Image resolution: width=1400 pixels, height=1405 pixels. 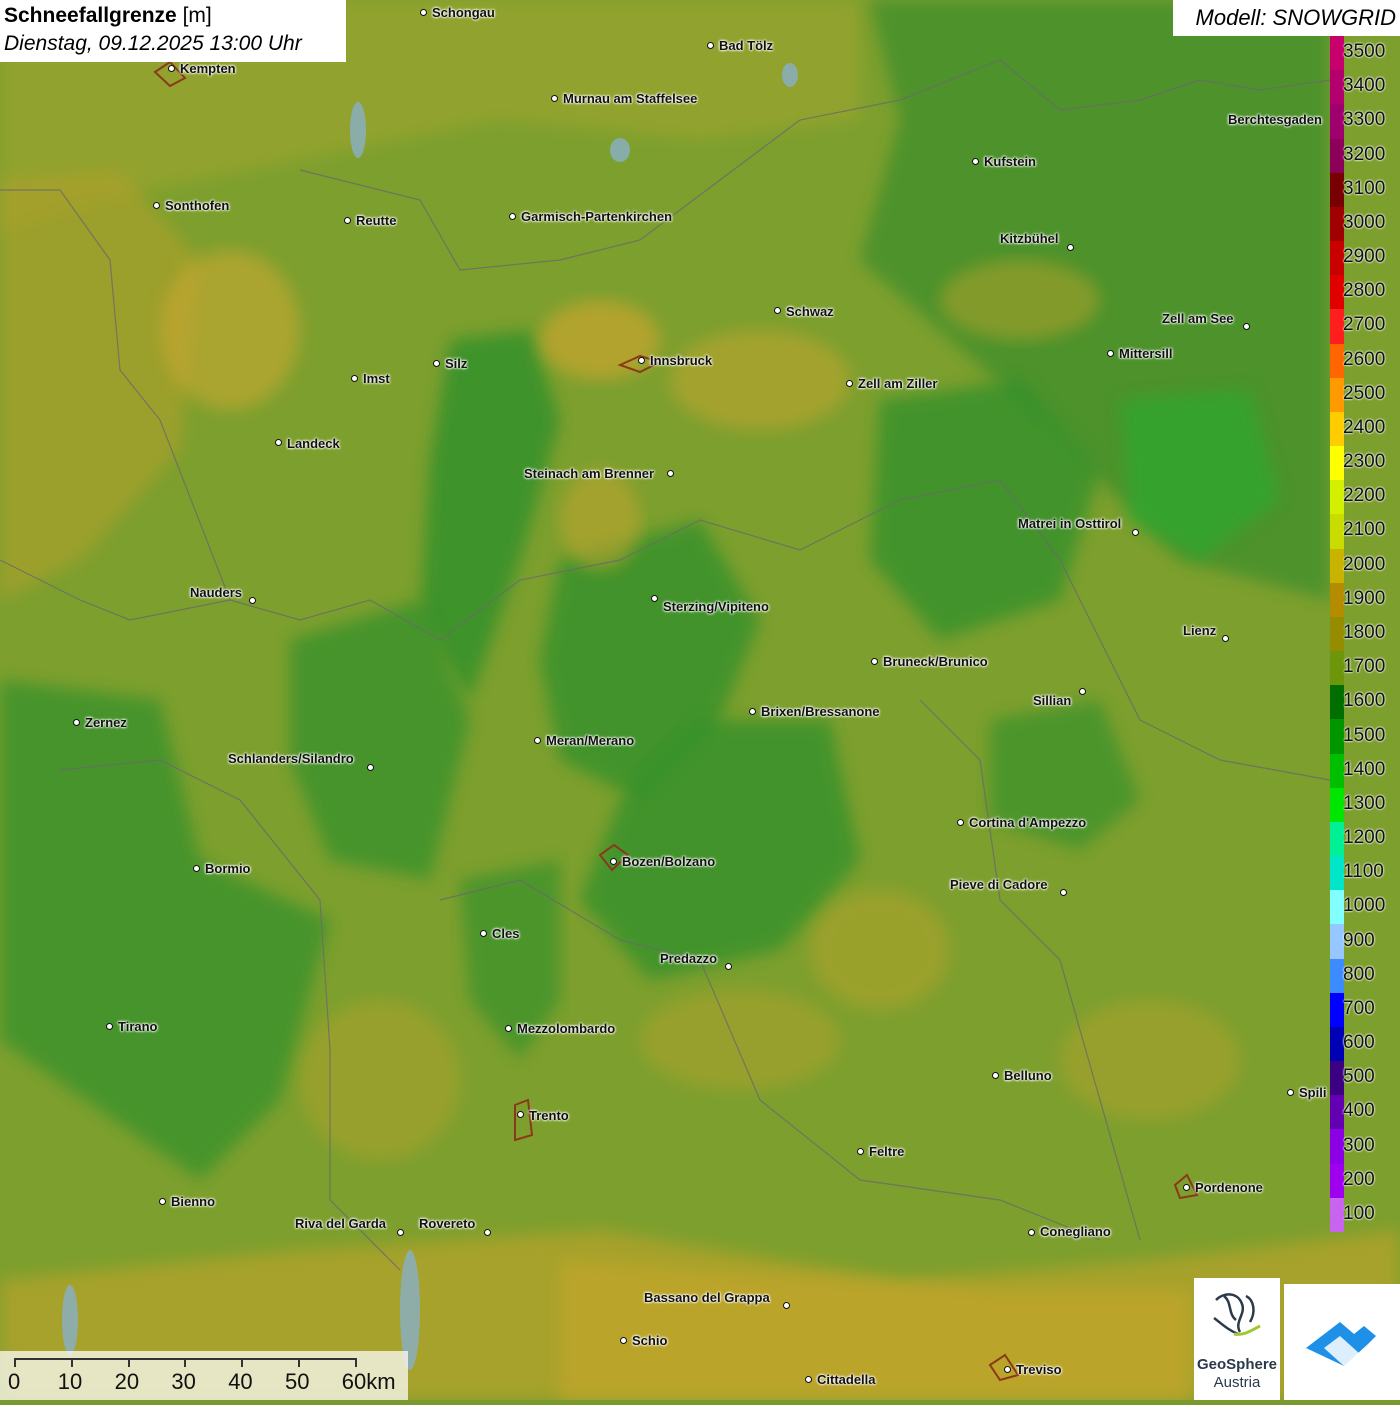 What do you see at coordinates (1200, 630) in the screenshot?
I see `city-label: Lienz` at bounding box center [1200, 630].